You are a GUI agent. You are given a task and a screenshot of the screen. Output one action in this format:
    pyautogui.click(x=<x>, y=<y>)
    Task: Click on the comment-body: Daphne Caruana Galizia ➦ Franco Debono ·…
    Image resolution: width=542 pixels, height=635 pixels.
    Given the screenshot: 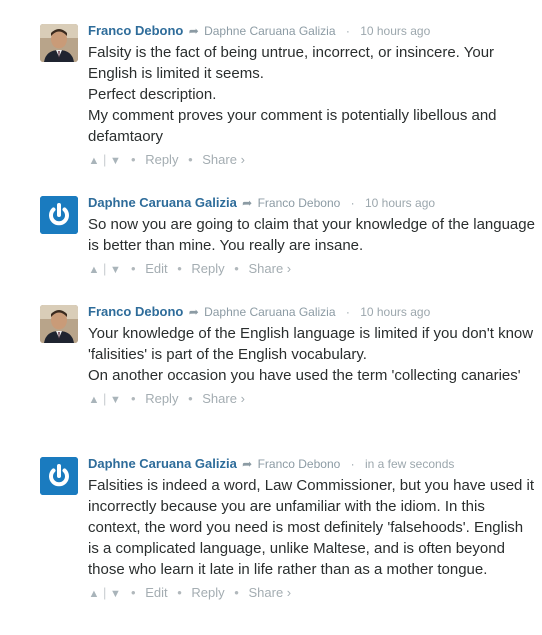 What is the action you would take?
    pyautogui.click(x=313, y=236)
    